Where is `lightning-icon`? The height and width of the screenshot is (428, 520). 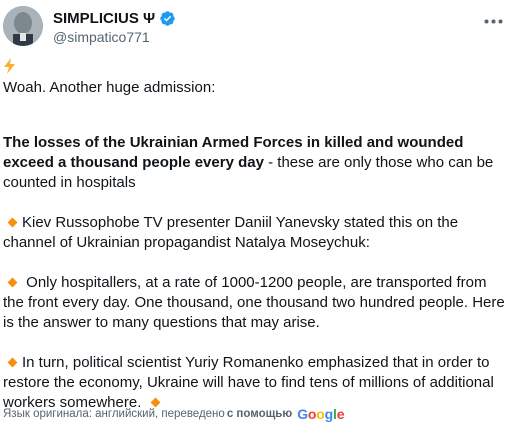 lightning-icon is located at coordinates (9, 66).